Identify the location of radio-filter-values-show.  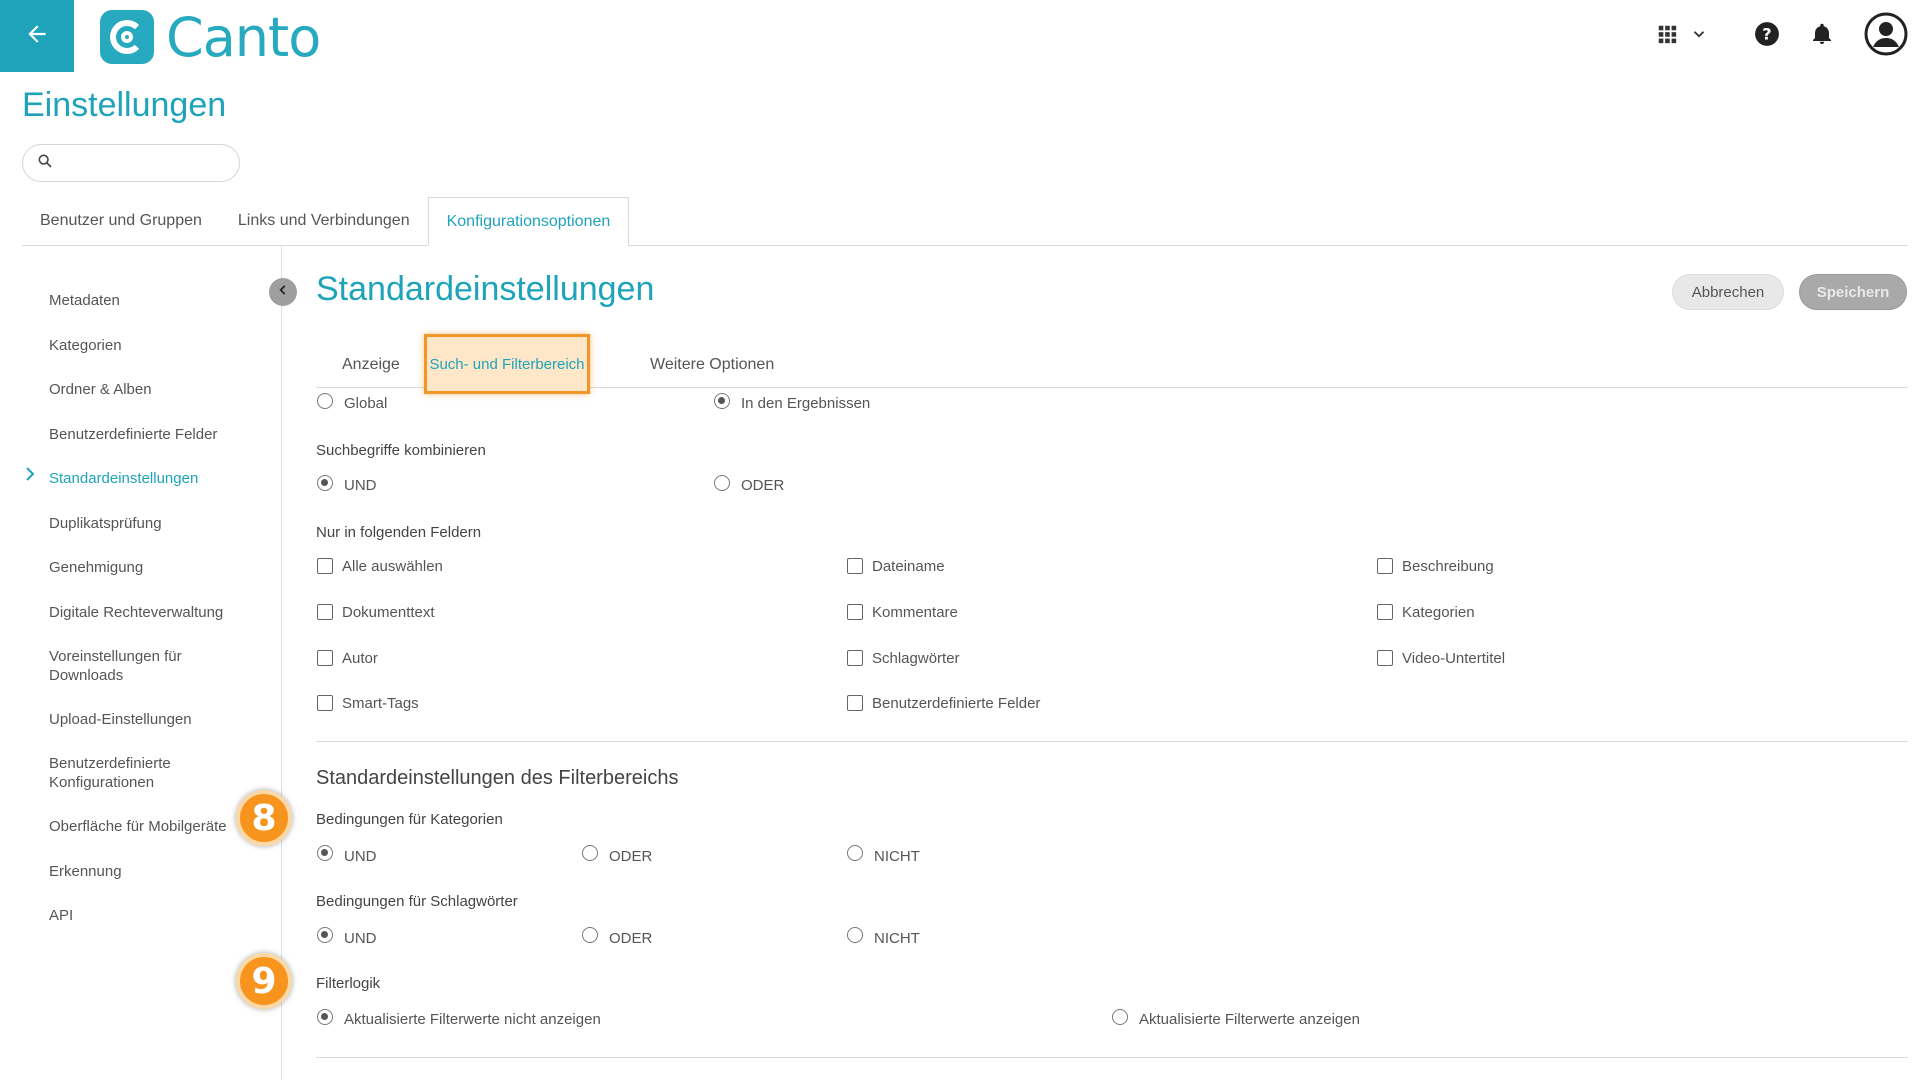
(1120, 1017).